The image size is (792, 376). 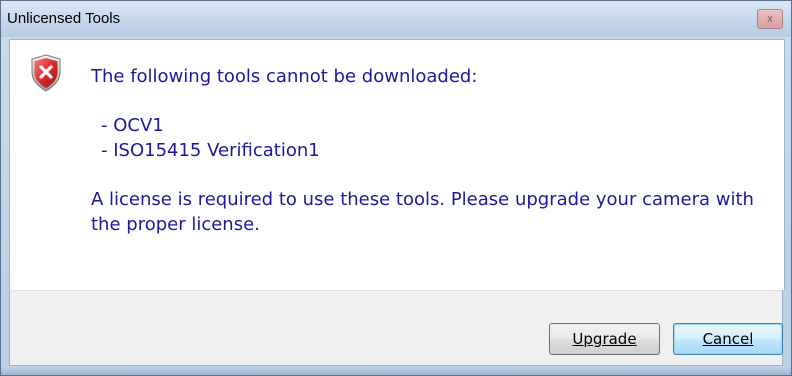 I want to click on tool-list-item: - ISO15415 Verification1, so click(x=210, y=150).